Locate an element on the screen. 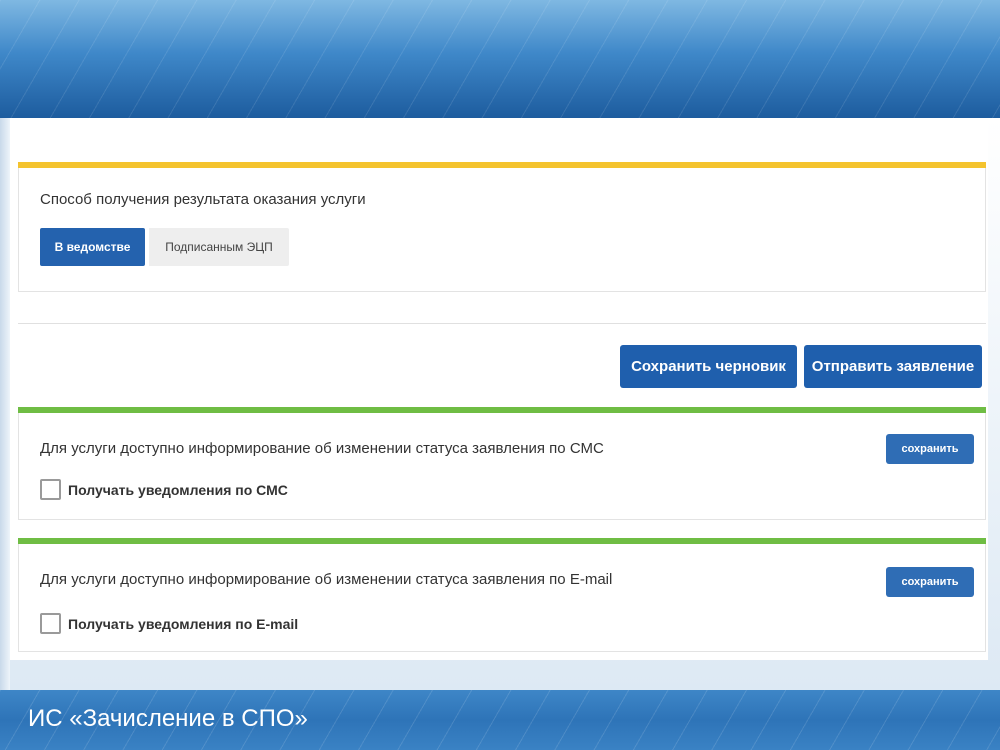 This screenshot has width=1000, height=750. sms-checkbox-row: Получать уведомления по СМС is located at coordinates (164, 489).